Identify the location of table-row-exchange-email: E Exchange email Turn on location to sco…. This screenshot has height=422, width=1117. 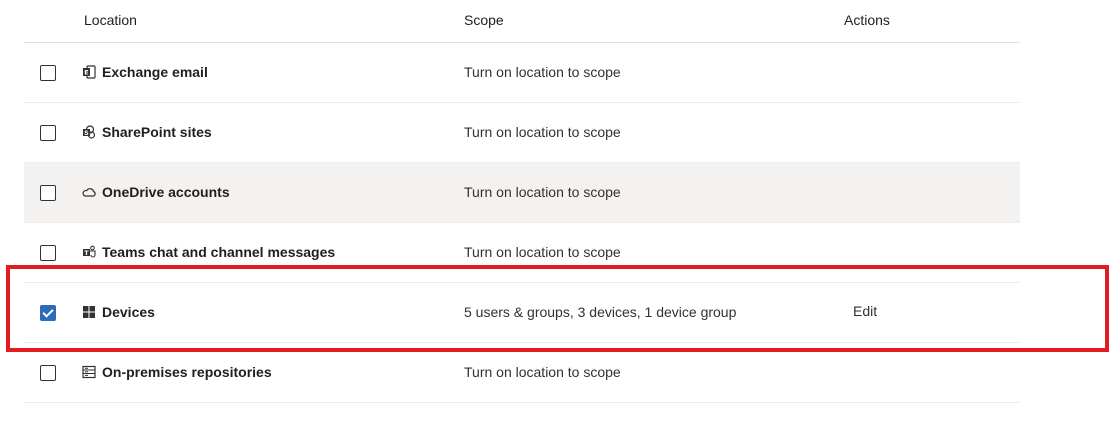
(522, 73).